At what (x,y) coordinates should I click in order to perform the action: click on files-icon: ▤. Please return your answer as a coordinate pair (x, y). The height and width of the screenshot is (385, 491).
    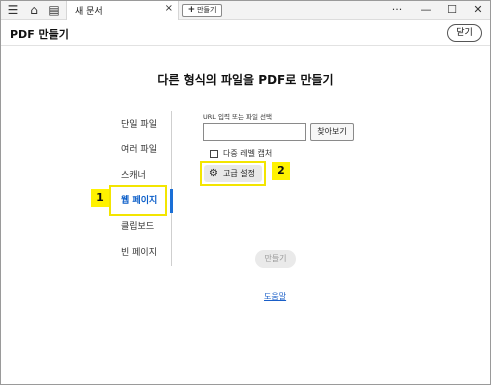
    Looking at the image, I should click on (54, 10).